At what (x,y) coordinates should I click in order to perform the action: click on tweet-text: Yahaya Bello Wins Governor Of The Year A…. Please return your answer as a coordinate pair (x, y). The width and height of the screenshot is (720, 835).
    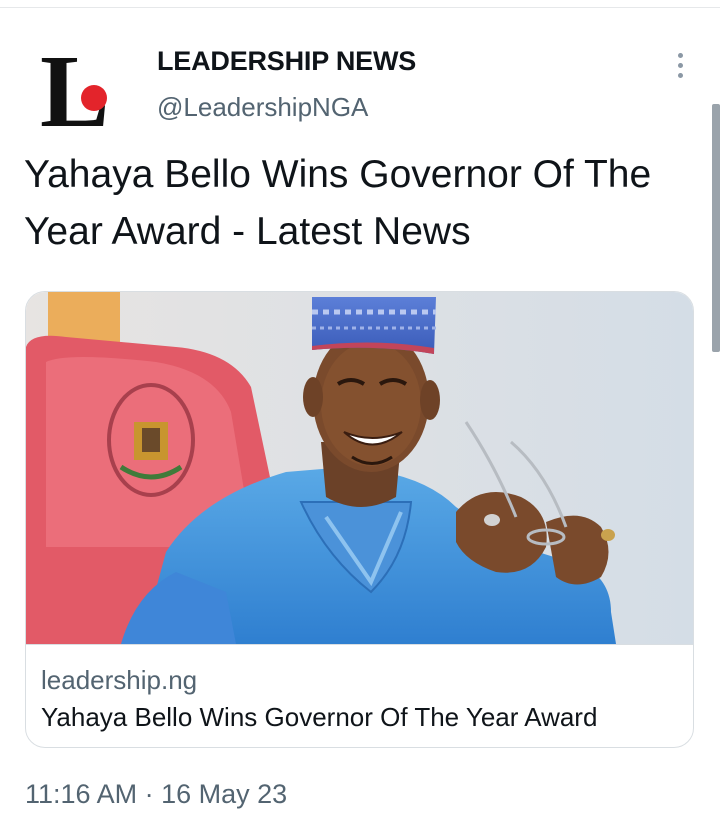
    Looking at the image, I should click on (338, 203).